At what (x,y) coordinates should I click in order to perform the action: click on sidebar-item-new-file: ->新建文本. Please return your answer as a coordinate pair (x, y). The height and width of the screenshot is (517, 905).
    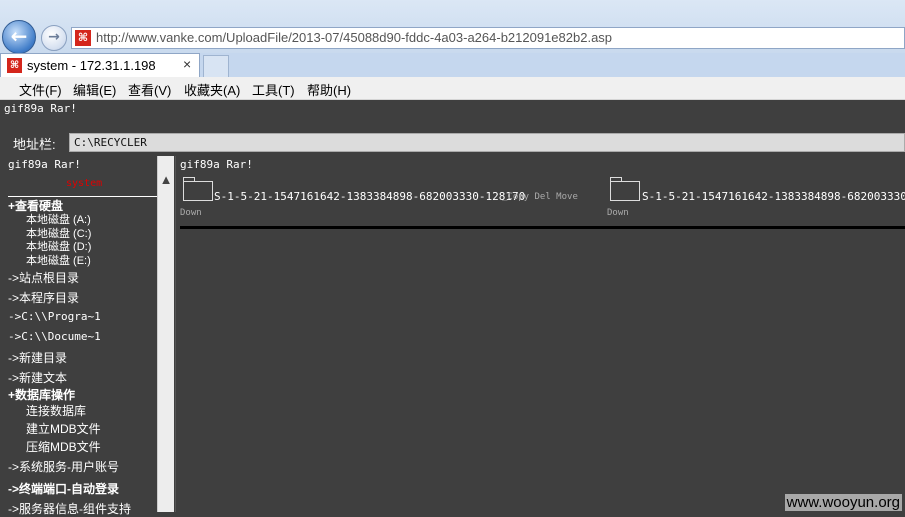
    Looking at the image, I should click on (37, 377).